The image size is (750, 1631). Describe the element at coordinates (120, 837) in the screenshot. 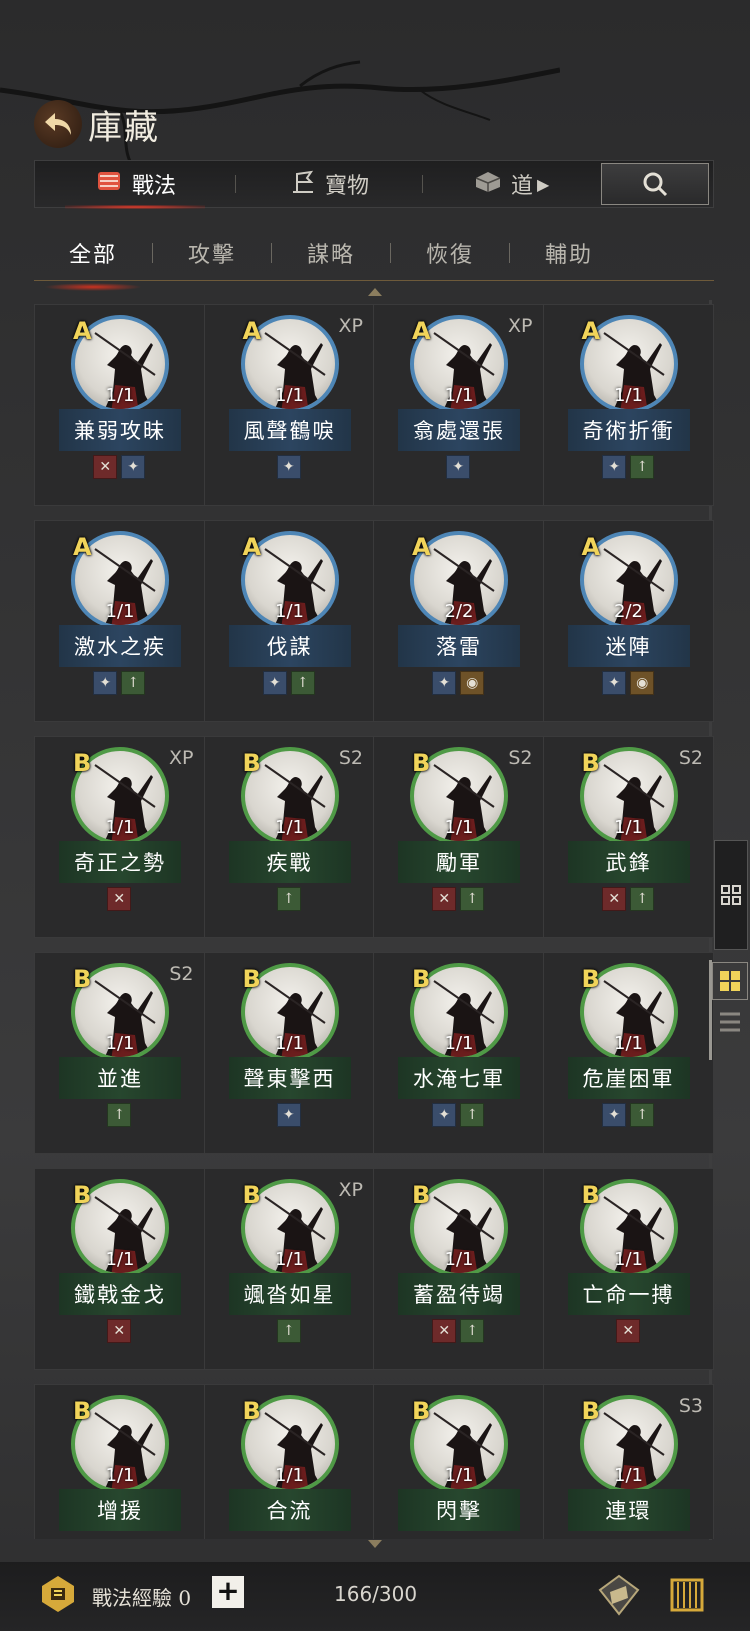

I see `tactic-card: B XP 1/1 奇正之勢 ✕` at that location.